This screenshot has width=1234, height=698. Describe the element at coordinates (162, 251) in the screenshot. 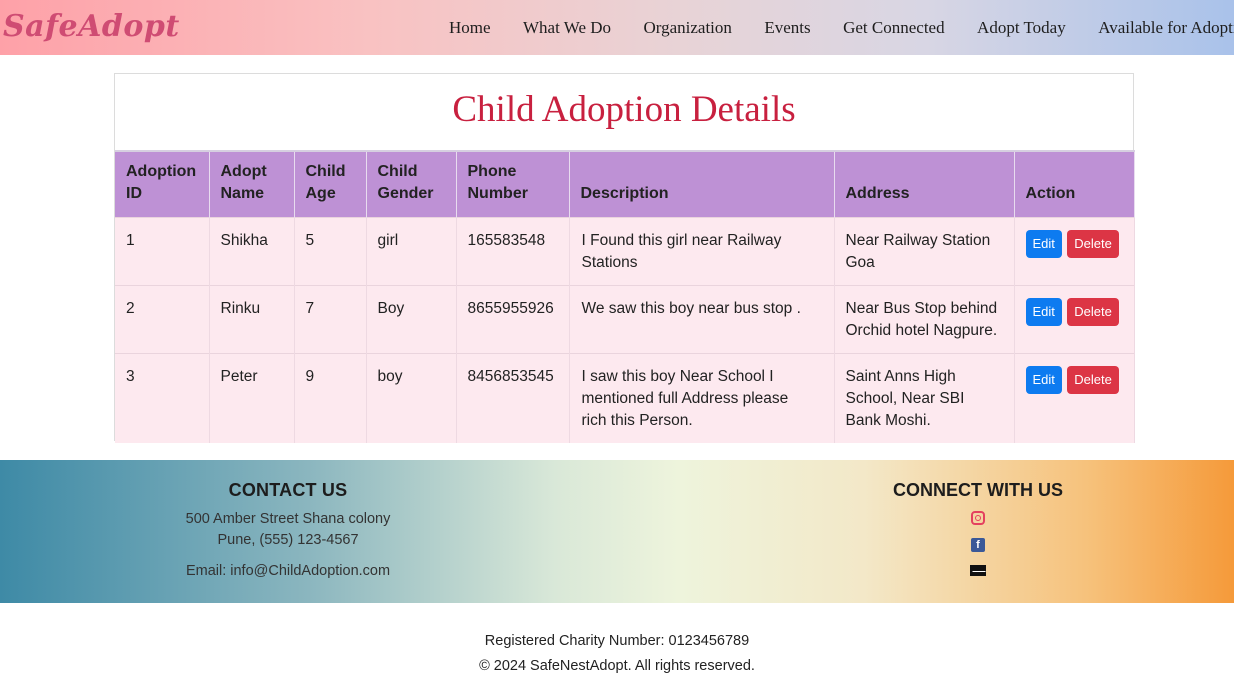

I see `cell-id: 1` at that location.